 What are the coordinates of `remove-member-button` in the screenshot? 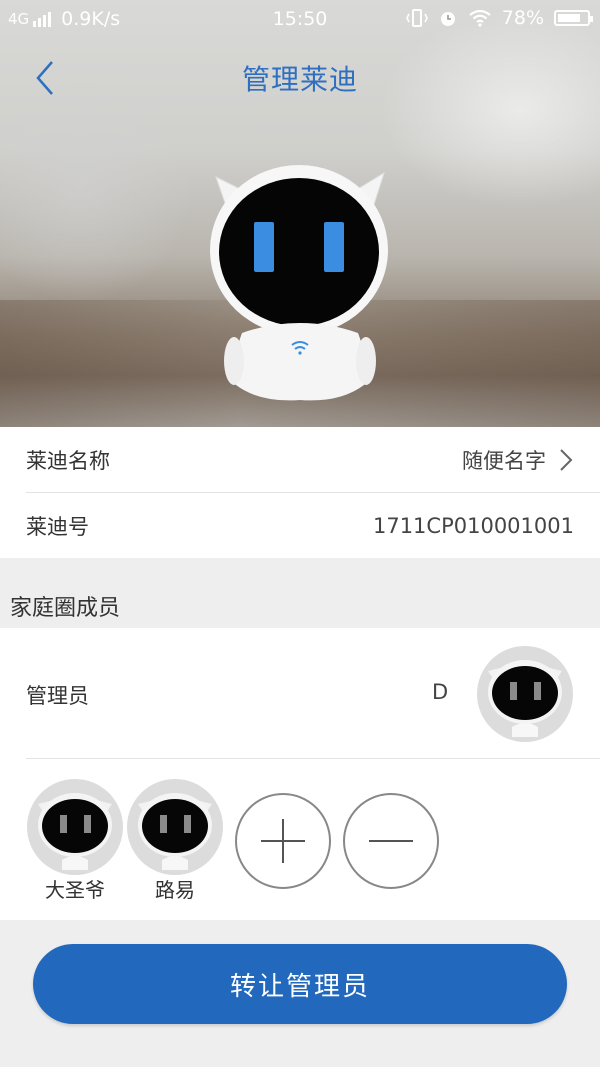 It's located at (391, 841).